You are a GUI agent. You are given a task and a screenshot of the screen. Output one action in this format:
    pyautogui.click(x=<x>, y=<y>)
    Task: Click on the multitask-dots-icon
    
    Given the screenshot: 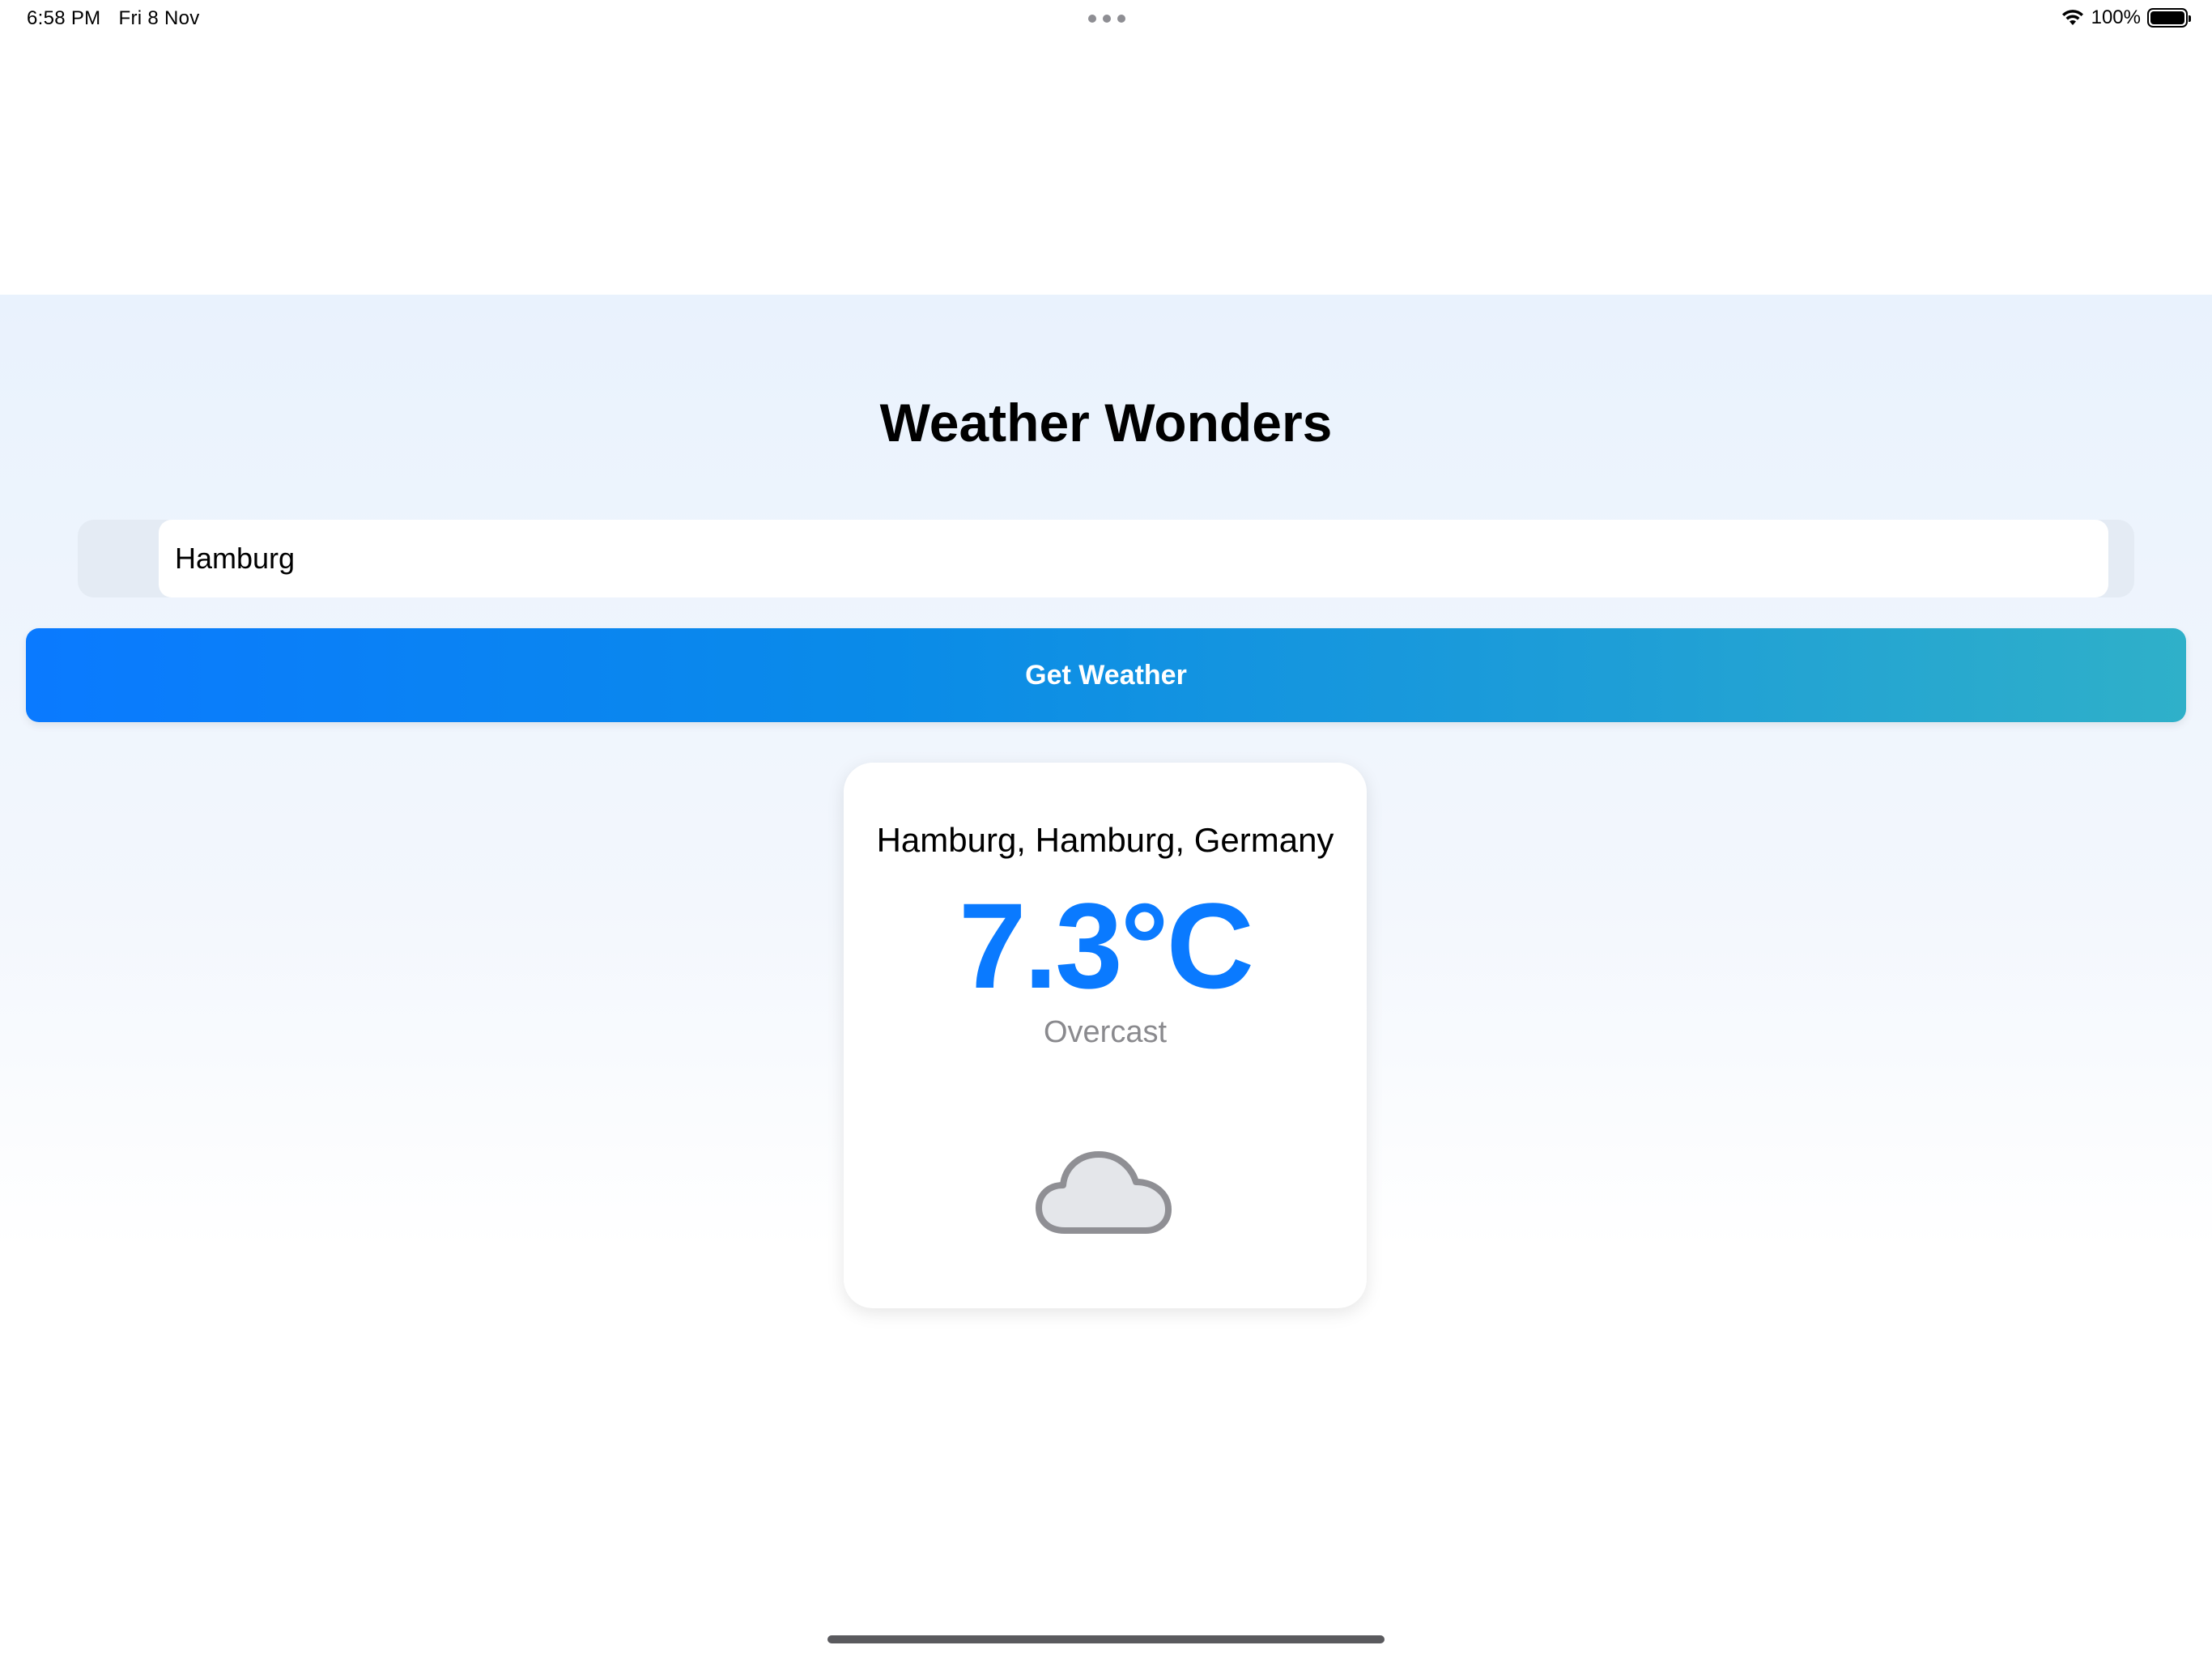 What is the action you would take?
    pyautogui.click(x=1106, y=19)
    